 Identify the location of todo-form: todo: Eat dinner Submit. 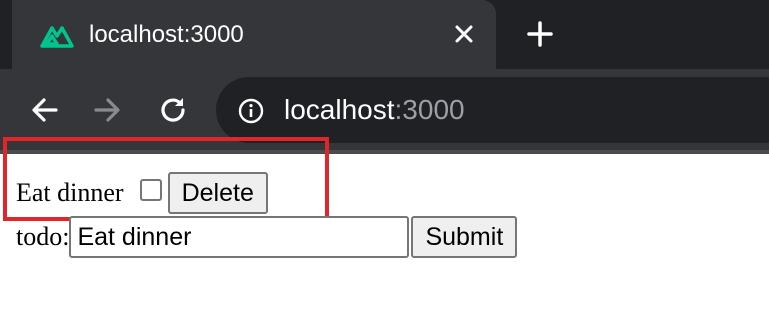
(267, 237).